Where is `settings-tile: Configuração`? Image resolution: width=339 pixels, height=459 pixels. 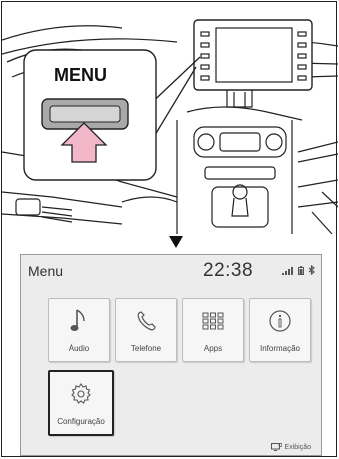
settings-tile: Configuração is located at coordinates (81, 403).